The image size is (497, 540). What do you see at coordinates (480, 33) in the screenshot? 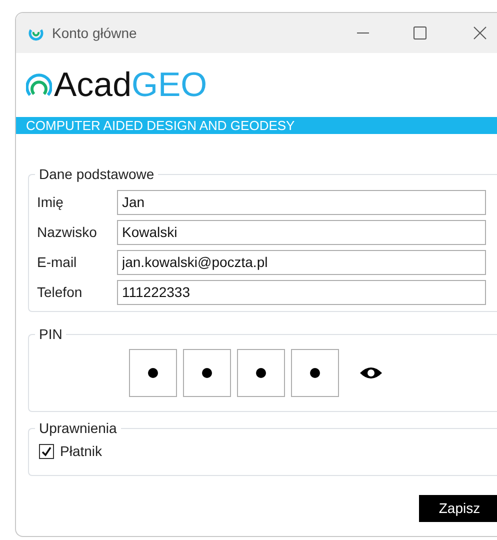
I see `close-icon` at bounding box center [480, 33].